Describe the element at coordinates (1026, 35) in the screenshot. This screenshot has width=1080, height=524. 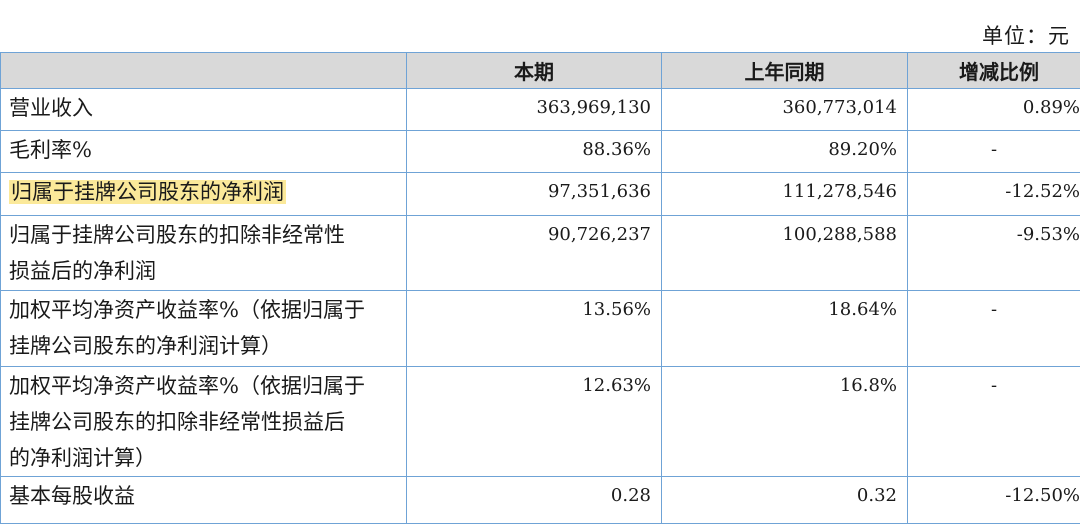
I see `unit-label: 单位：元` at that location.